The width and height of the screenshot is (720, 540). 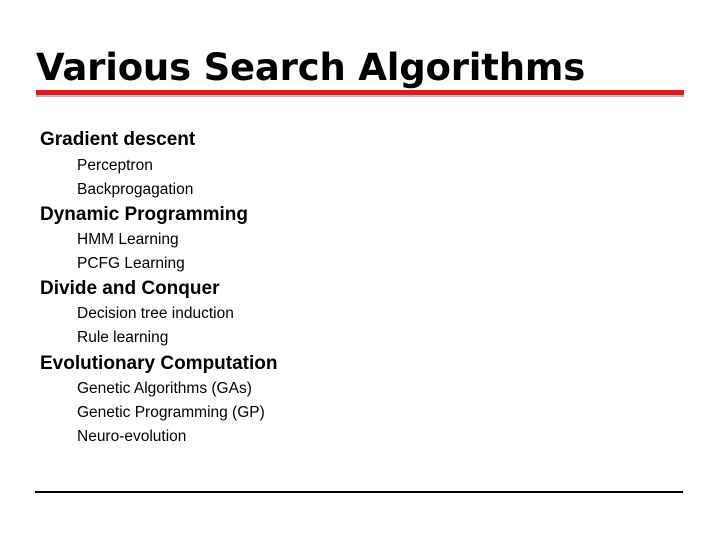 I want to click on outline-heading-dynamic-programming: Dynamic Programming, so click(x=144, y=214).